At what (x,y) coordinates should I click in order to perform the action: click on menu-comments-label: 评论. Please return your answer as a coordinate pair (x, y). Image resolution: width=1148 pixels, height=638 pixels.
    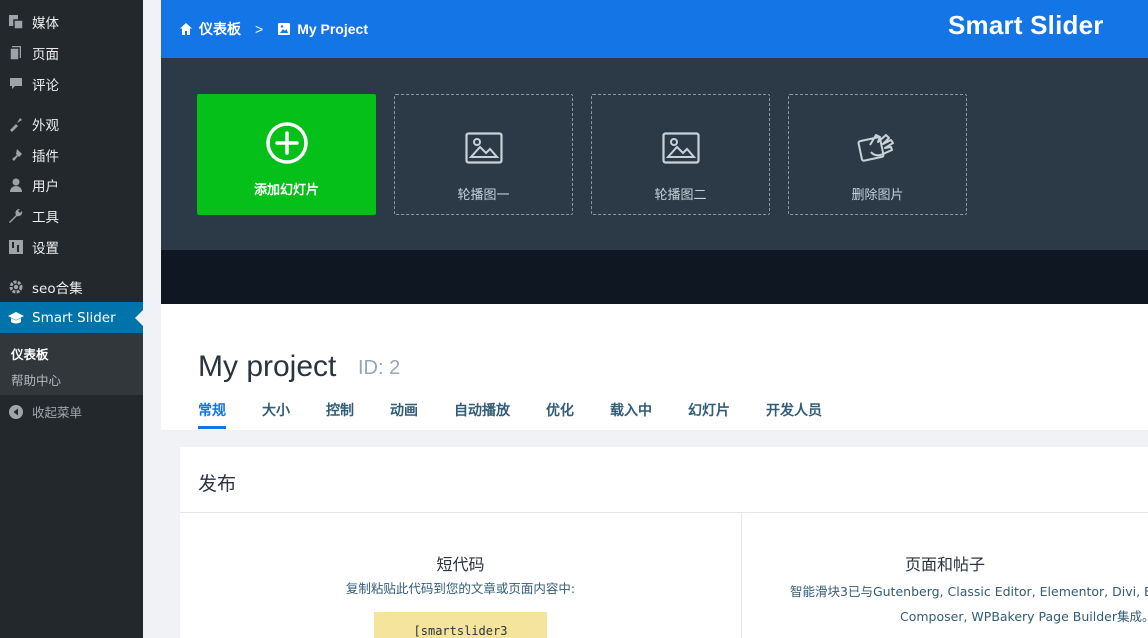
    Looking at the image, I should click on (45, 85).